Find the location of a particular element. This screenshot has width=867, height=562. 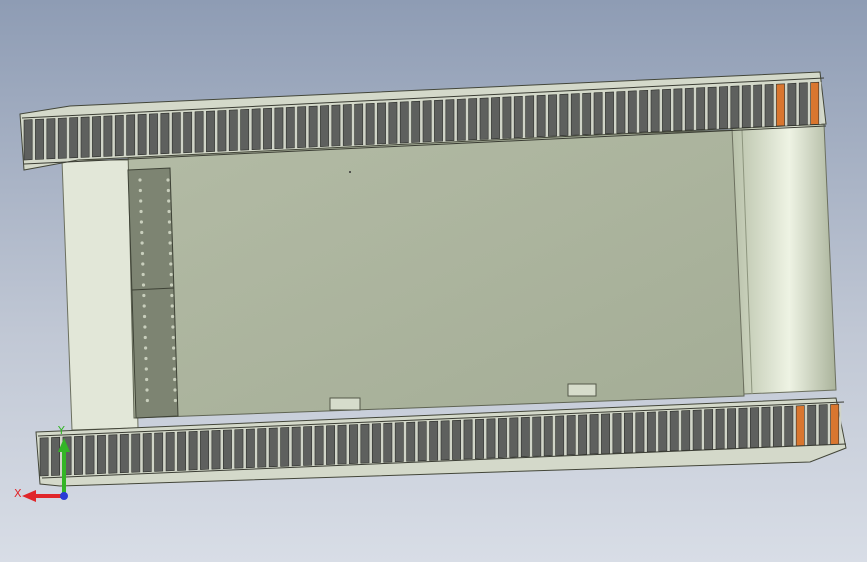

rear-end-face is located at coordinates (100, 295).